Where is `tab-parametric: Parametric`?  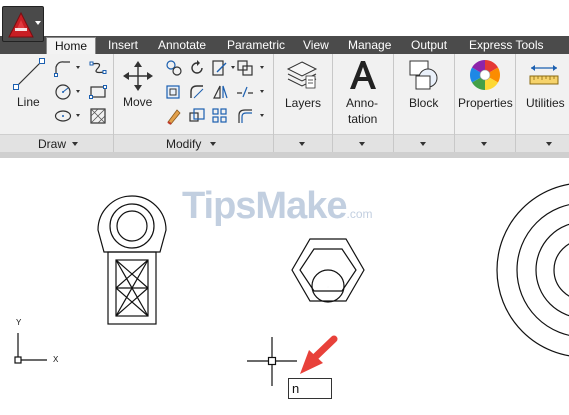 tab-parametric: Parametric is located at coordinates (256, 45).